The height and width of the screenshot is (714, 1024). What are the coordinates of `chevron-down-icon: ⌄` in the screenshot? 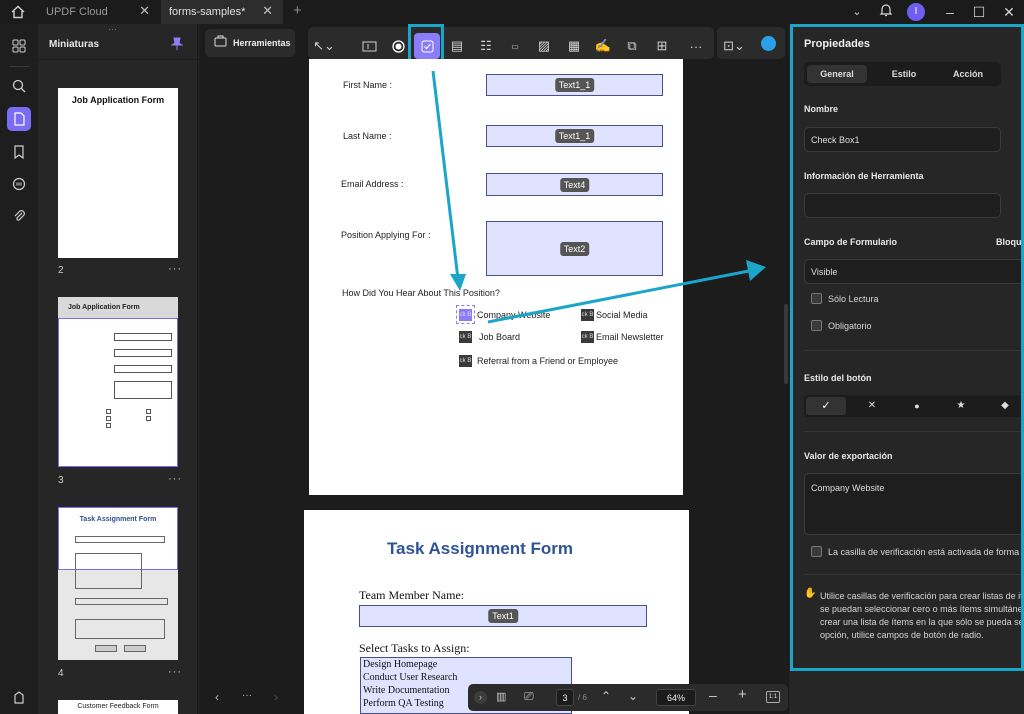 It's located at (857, 12).